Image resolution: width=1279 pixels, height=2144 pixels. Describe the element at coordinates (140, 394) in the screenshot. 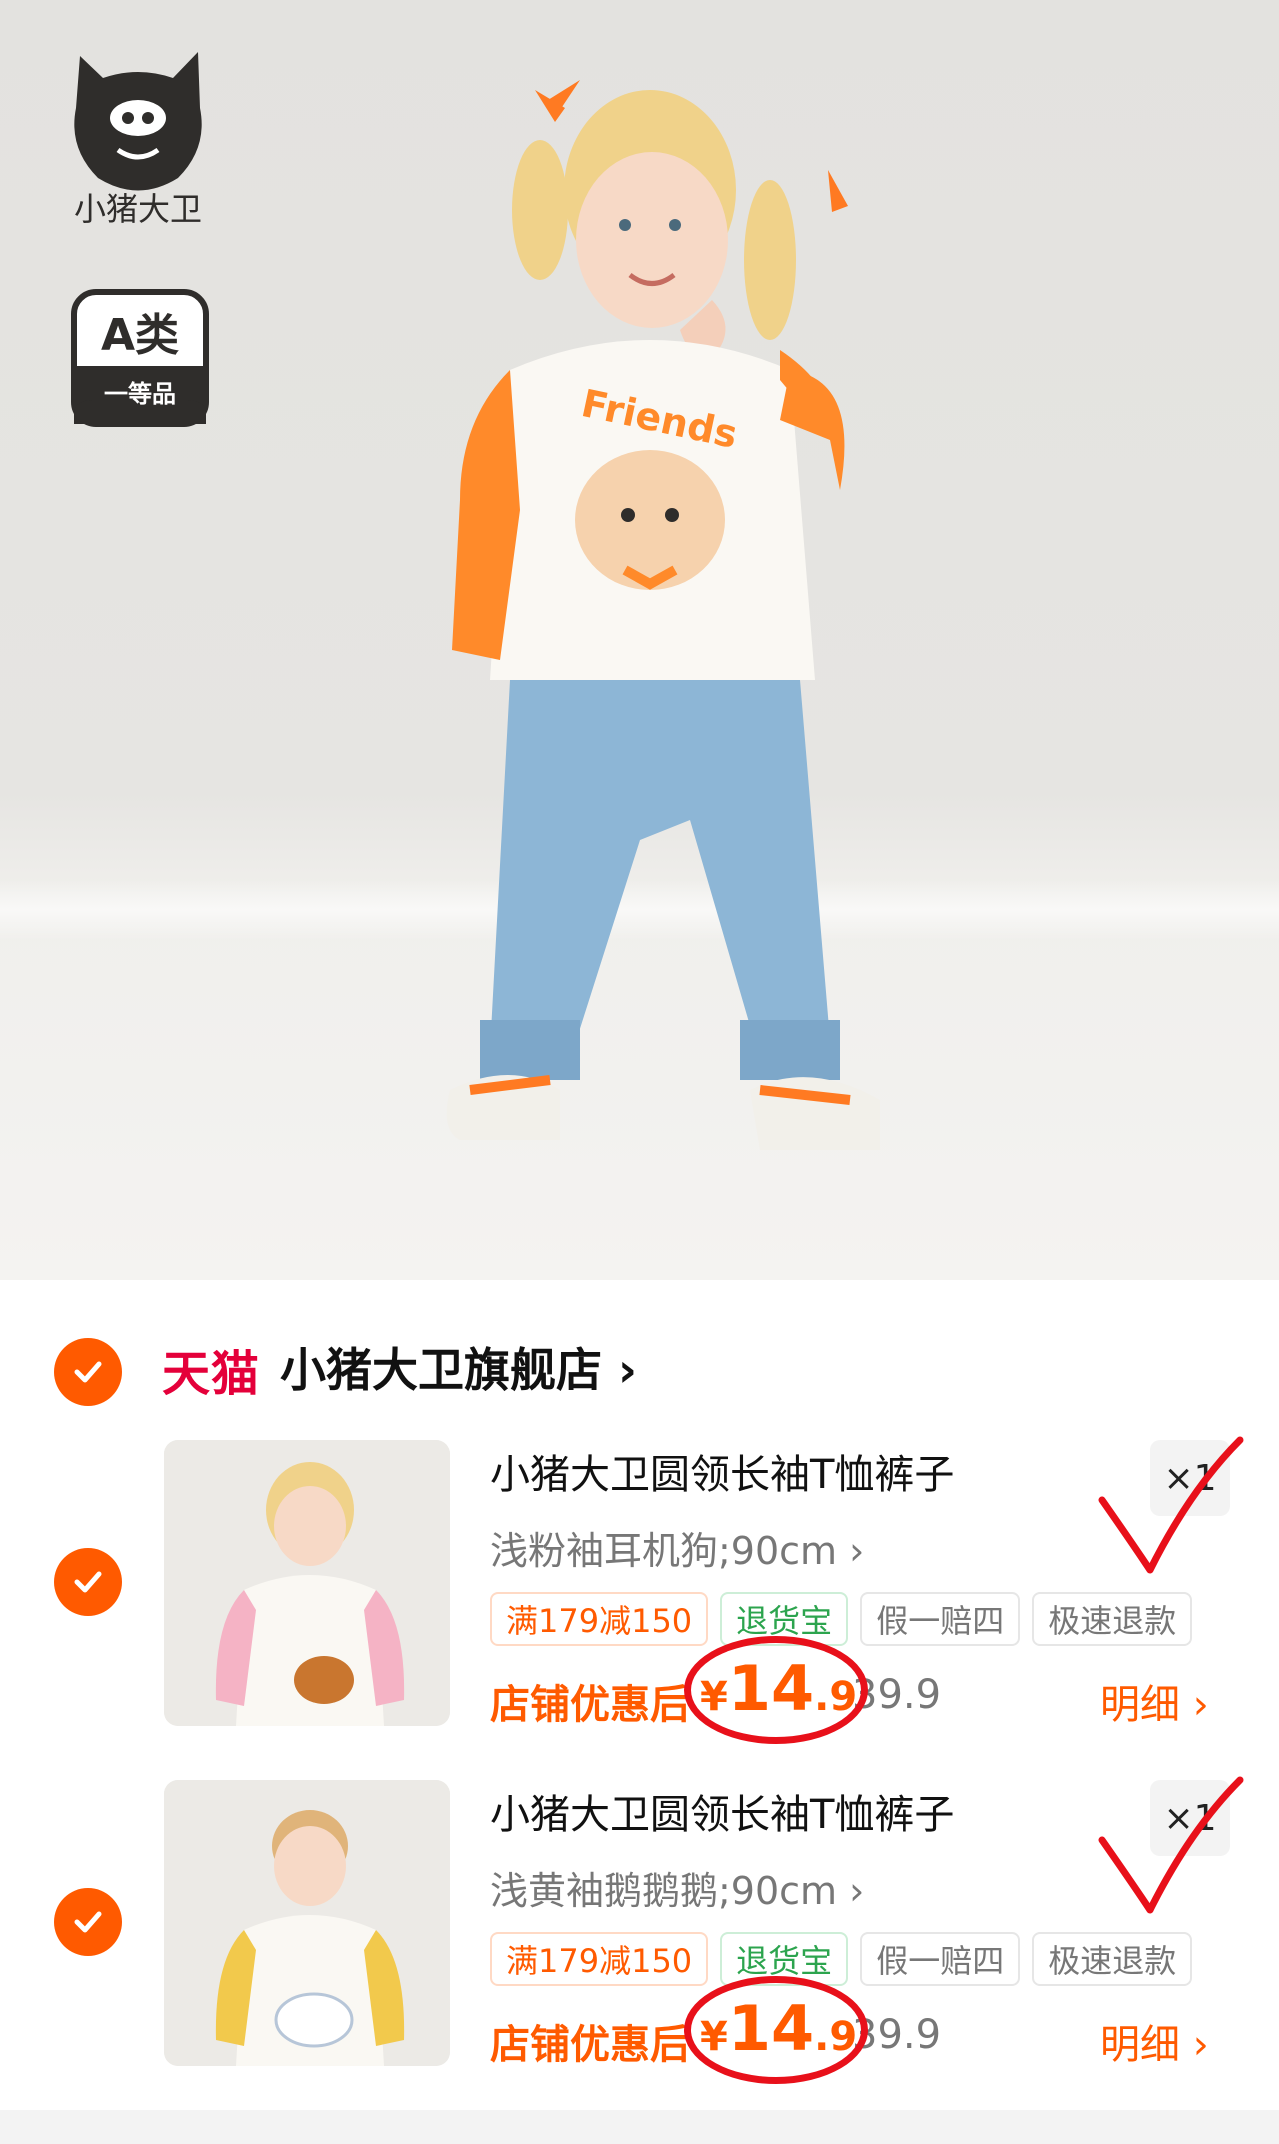

I see `grade-badge-bottom-text: 一等品` at that location.